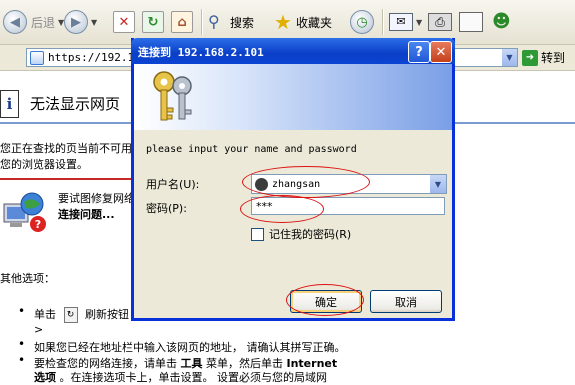 The image size is (575, 385). Describe the element at coordinates (190, 347) in the screenshot. I see `bullet-address-check: 如果您已经在地址栏中输入该网页的地址， 请确认其拼写正确。` at that location.